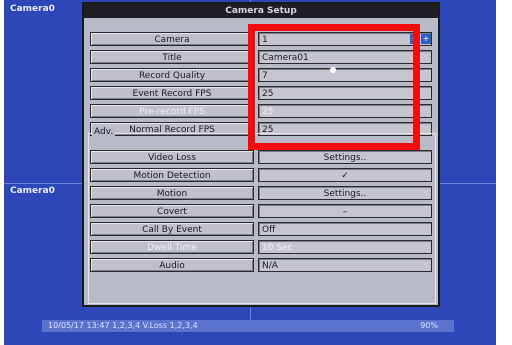  I want to click on pre-record-fps-label: Pre-record FPS, so click(172, 111).